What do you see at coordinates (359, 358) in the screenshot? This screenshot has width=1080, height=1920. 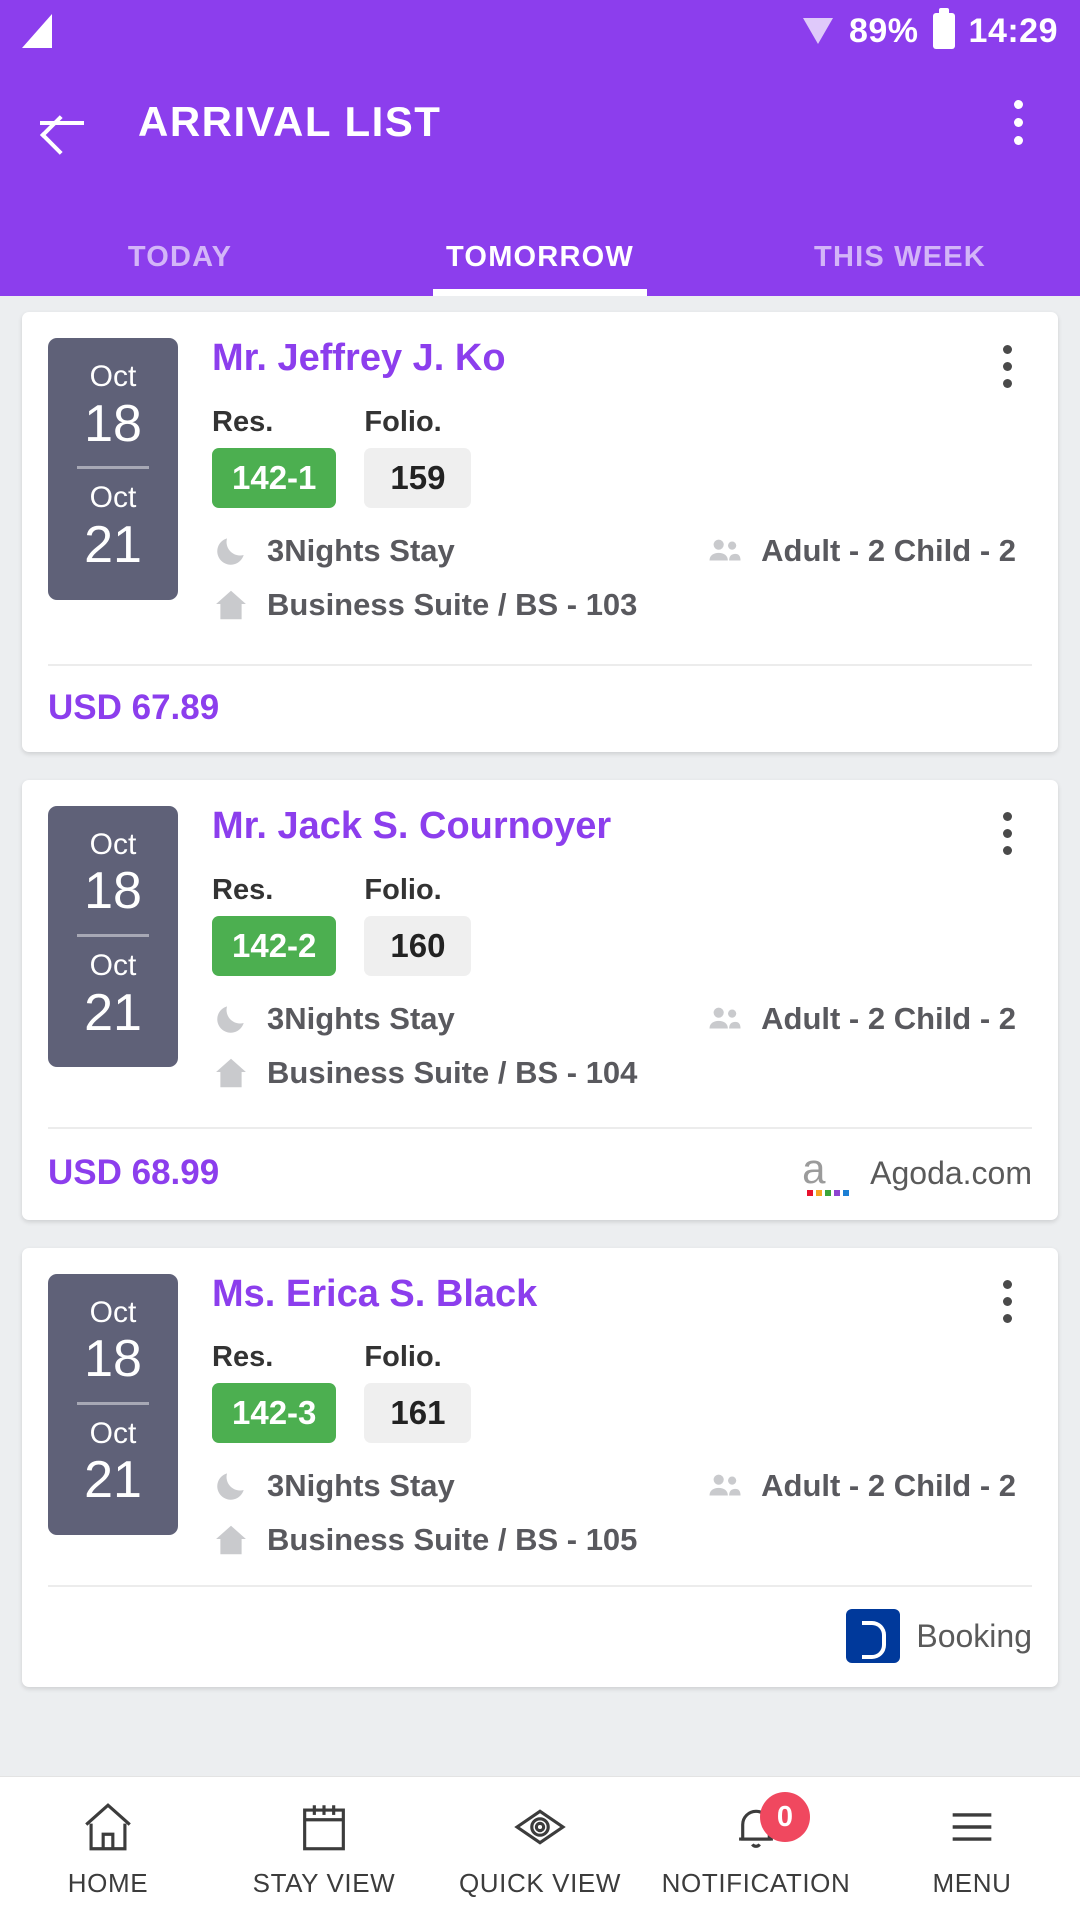 I see `guest-name: Mr. Jeffrey J. Ko` at bounding box center [359, 358].